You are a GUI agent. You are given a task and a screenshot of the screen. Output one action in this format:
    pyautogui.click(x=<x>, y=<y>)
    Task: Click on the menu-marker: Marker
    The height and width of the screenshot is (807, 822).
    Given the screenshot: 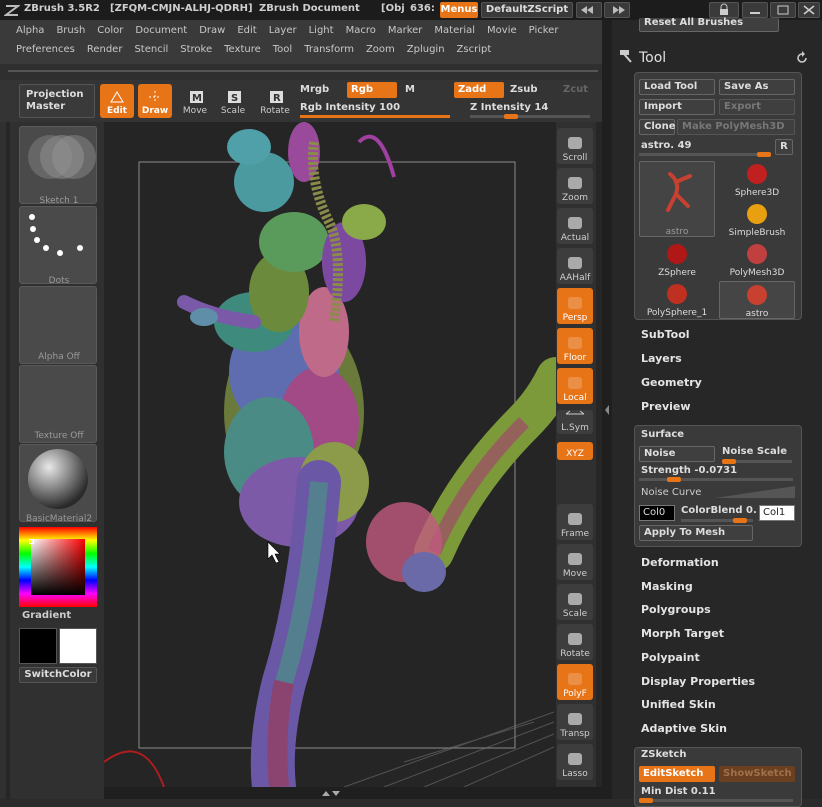 What is the action you would take?
    pyautogui.click(x=405, y=31)
    